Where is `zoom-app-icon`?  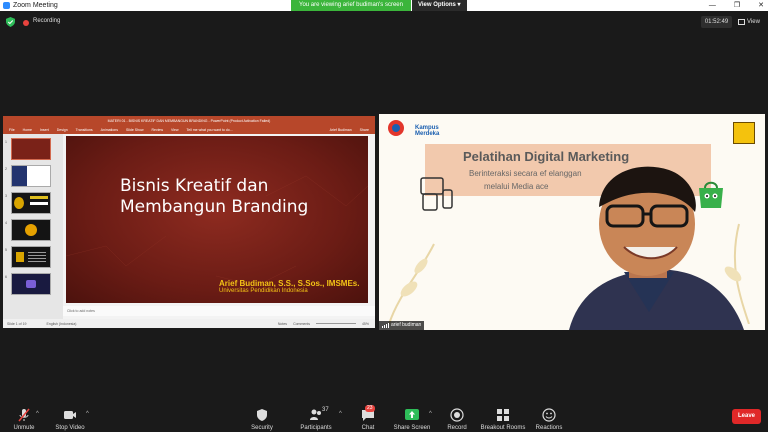 zoom-app-icon is located at coordinates (6, 5).